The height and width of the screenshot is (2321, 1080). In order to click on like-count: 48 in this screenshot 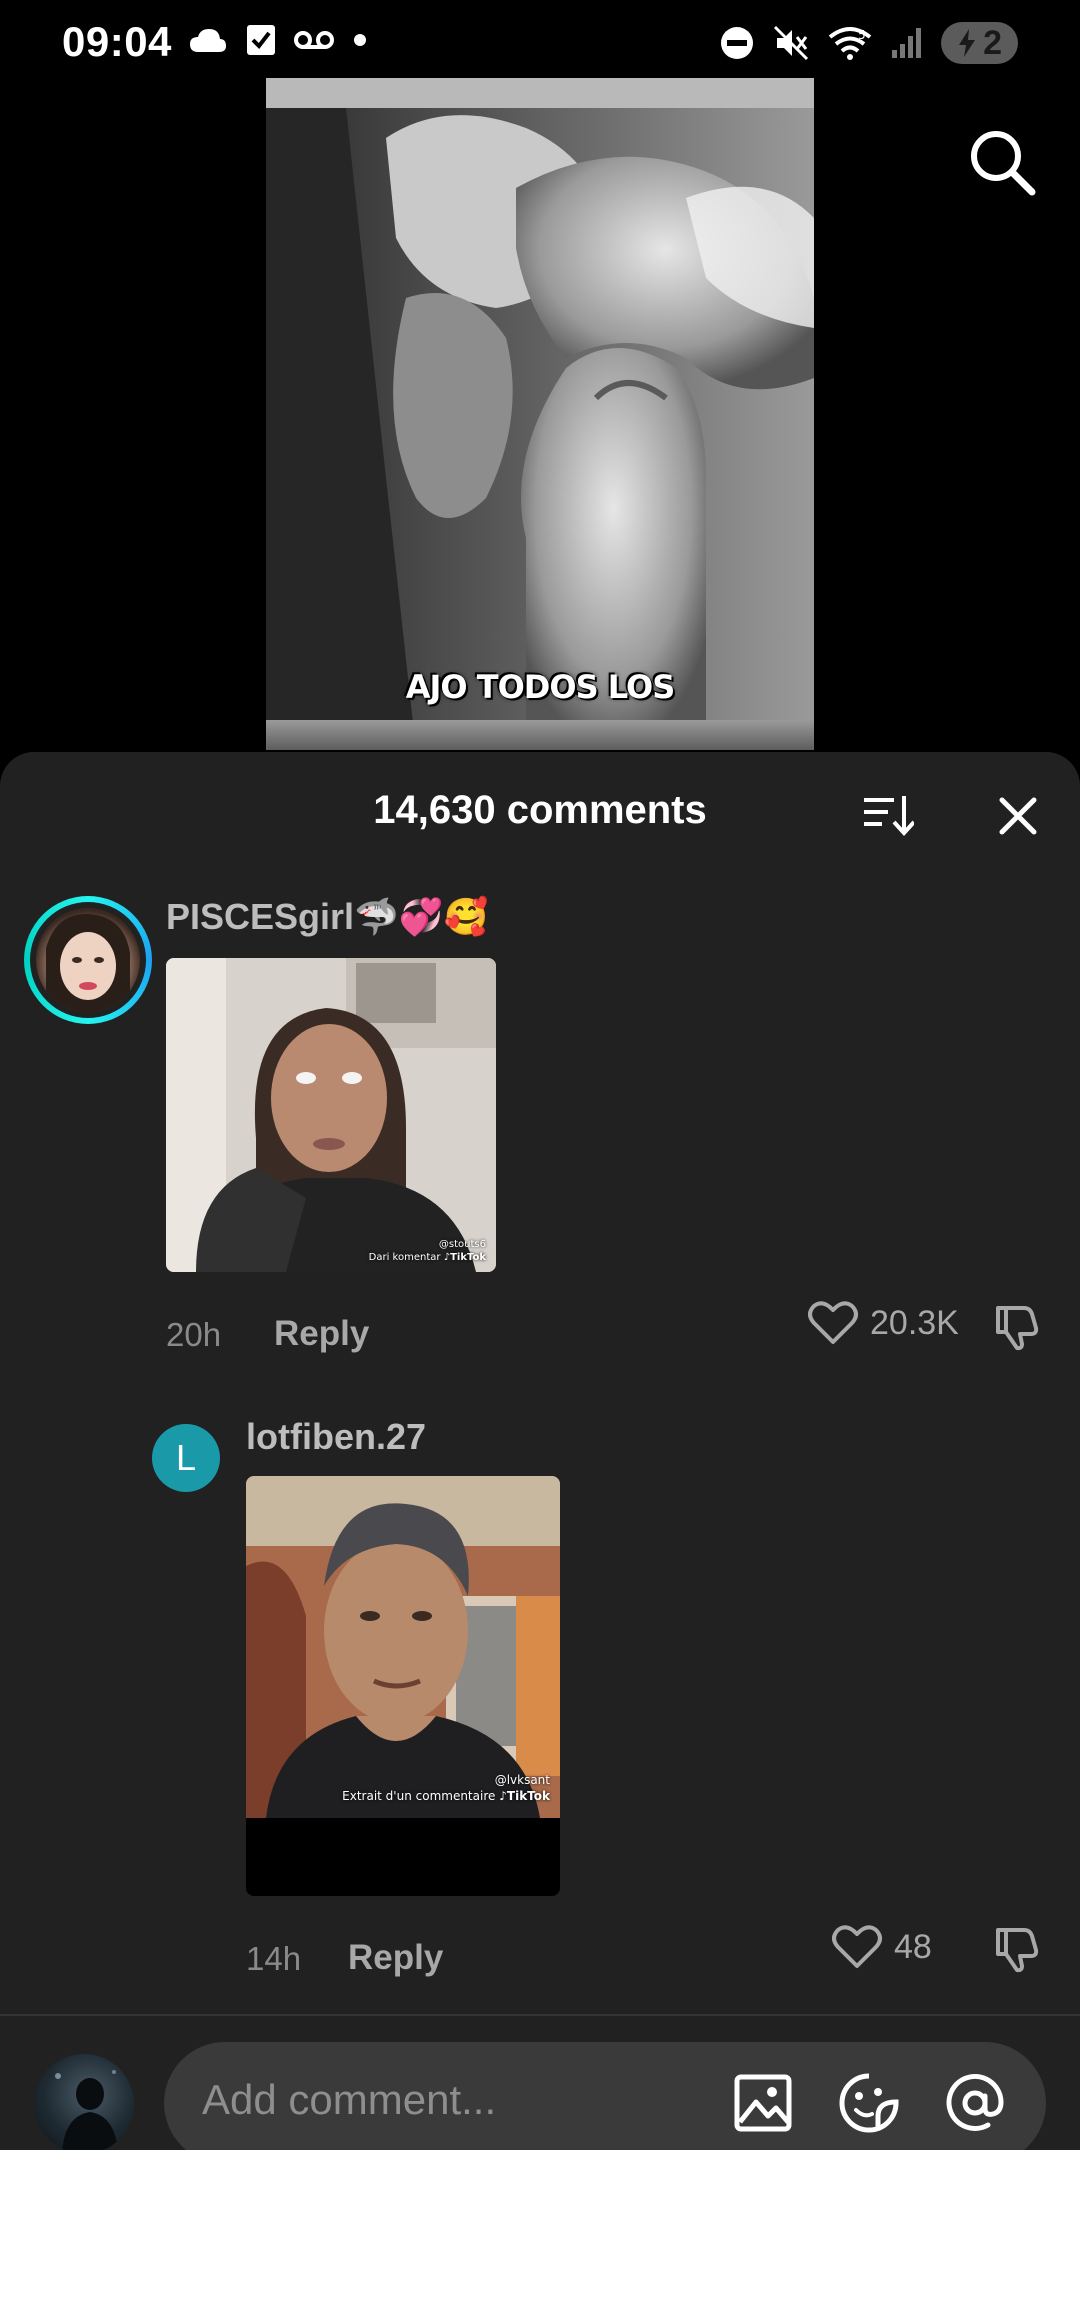, I will do `click(913, 1946)`.